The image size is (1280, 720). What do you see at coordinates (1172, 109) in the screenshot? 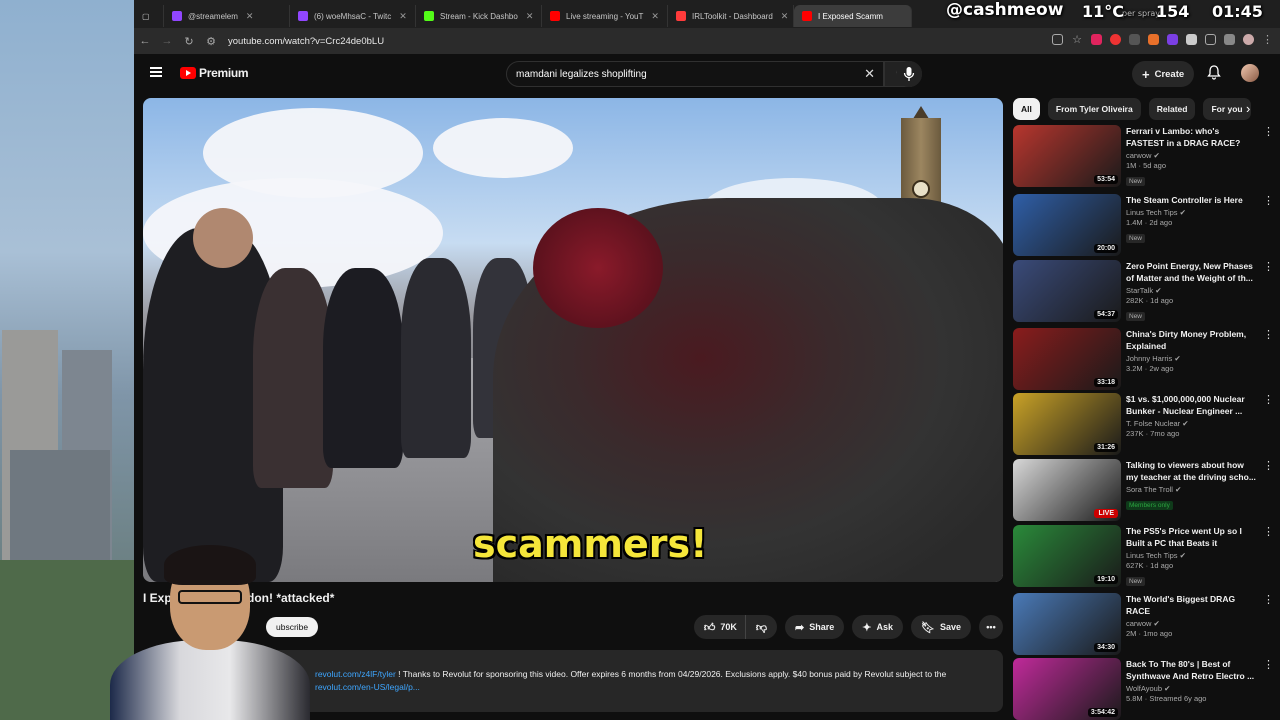
I see `chip-related: Related` at bounding box center [1172, 109].